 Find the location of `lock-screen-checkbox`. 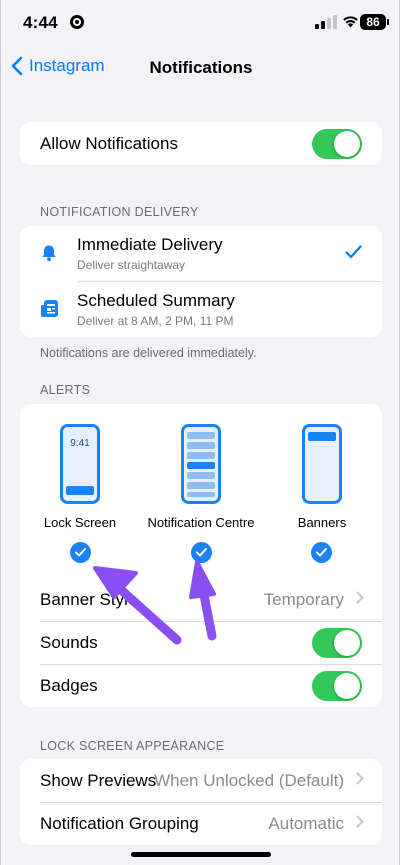

lock-screen-checkbox is located at coordinates (80, 552).